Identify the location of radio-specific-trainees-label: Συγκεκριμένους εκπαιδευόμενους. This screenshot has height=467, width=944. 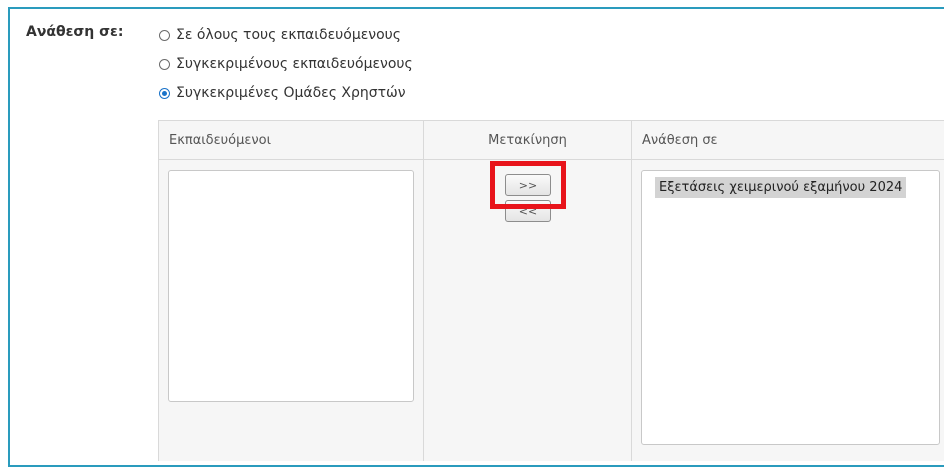
(294, 64).